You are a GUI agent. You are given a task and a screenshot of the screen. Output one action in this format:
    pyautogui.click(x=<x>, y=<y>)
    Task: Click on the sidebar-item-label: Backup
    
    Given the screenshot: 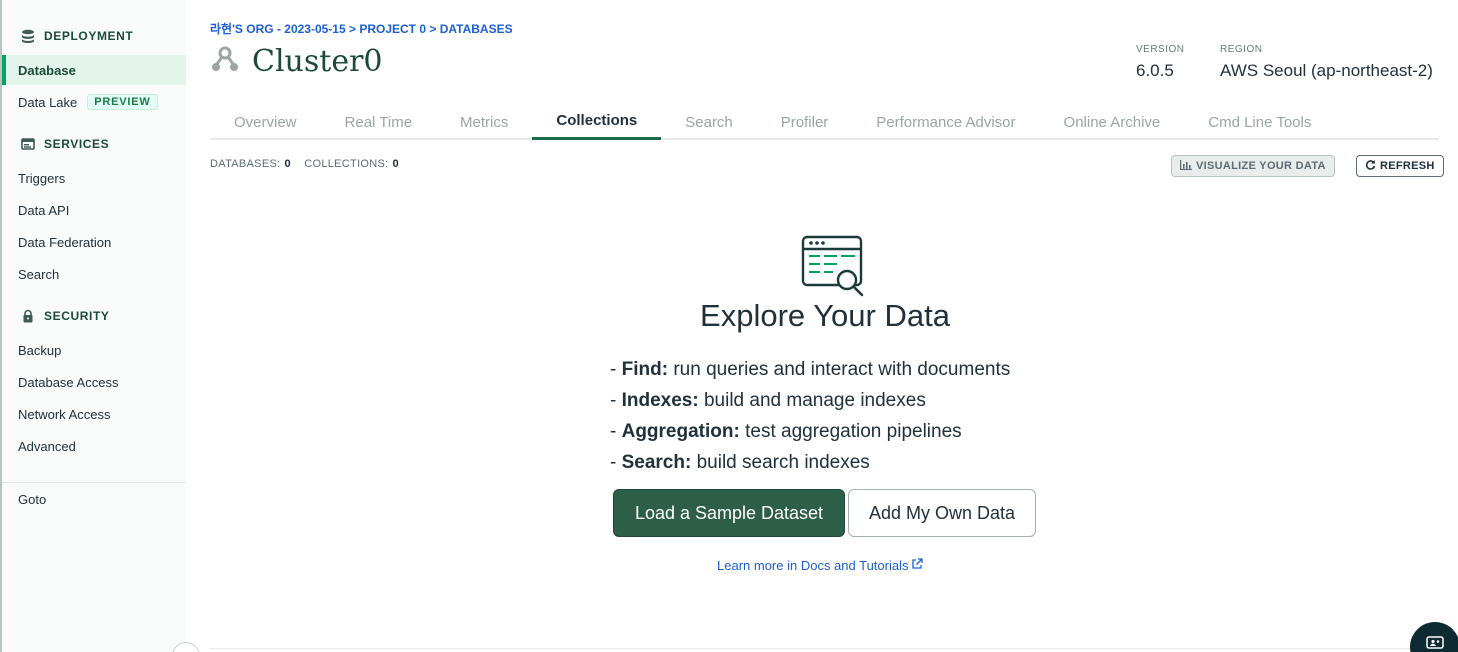 What is the action you would take?
    pyautogui.click(x=40, y=350)
    